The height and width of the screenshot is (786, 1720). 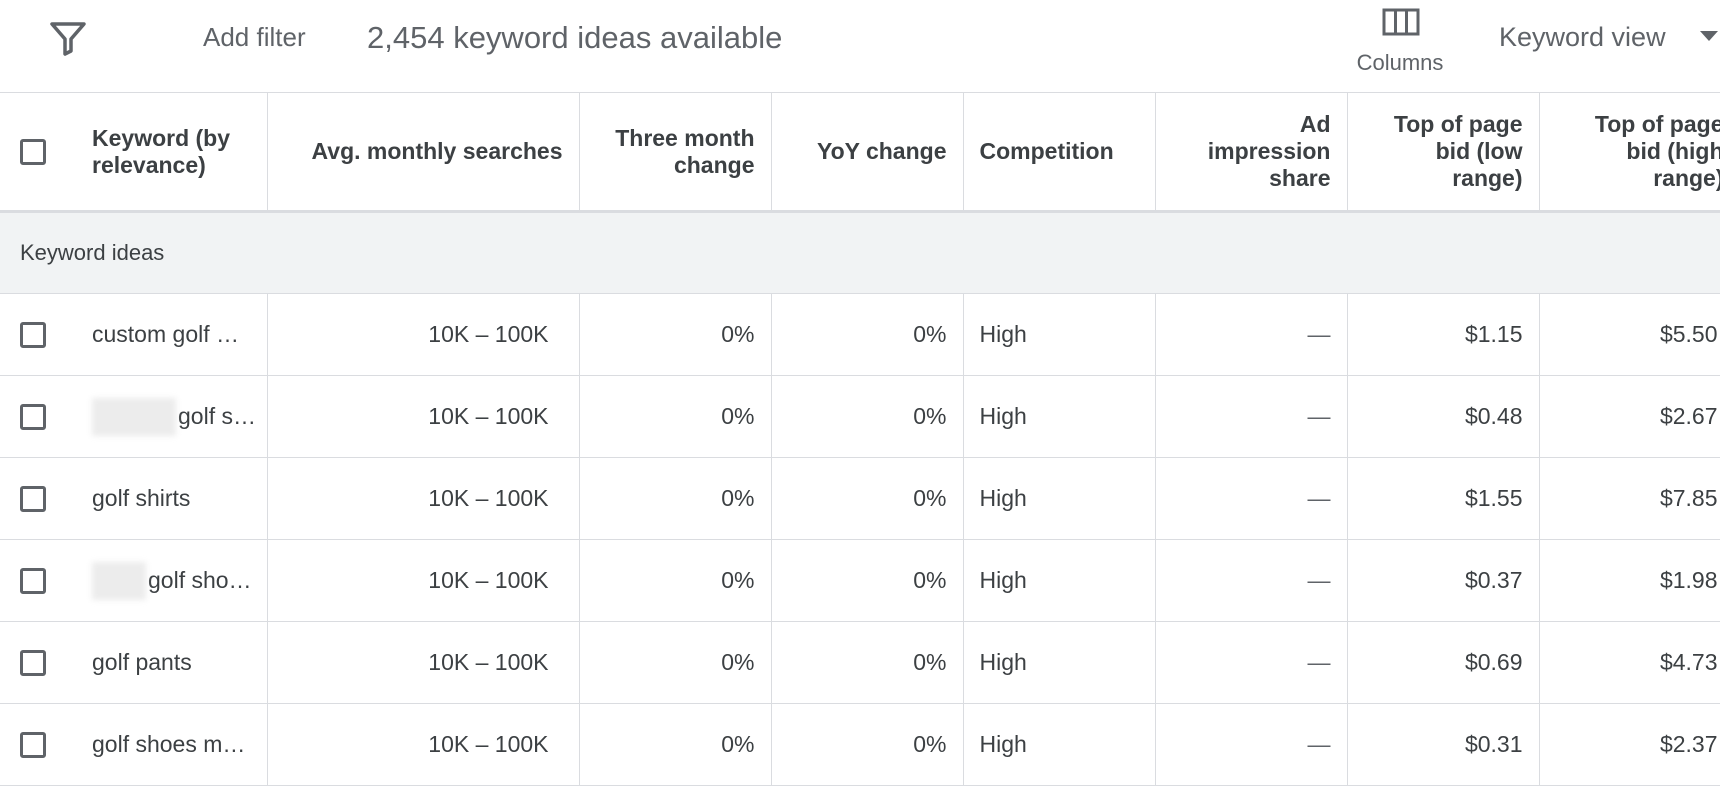 I want to click on keyword-ideas-count: 2,454 keyword ideas available, so click(x=574, y=38).